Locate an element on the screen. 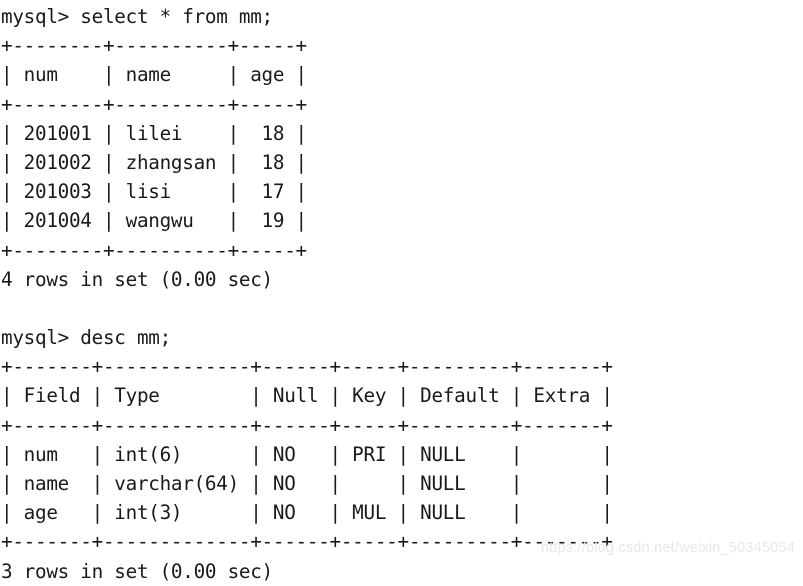 This screenshot has height=586, width=803. table-row: | age | int(3) | NO | MUL | NULL | | is located at coordinates (307, 513).